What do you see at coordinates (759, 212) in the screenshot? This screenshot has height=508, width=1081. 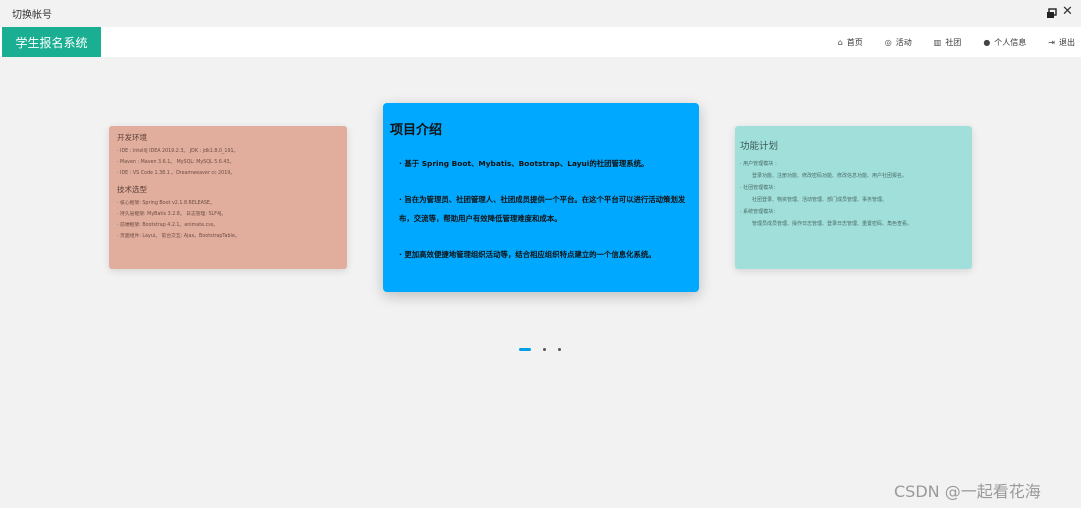 I see `feature-module-head: · 系统管理模块：` at bounding box center [759, 212].